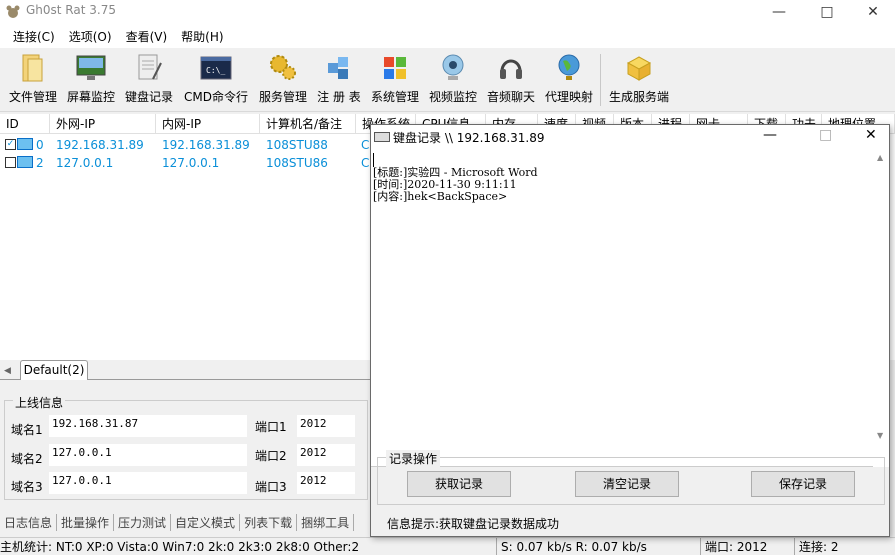 The height and width of the screenshot is (555, 895). What do you see at coordinates (447, 36) in the screenshot?
I see `menu-bar: 连接(C) 选项(O) 查看(V) 帮助(H)` at bounding box center [447, 36].